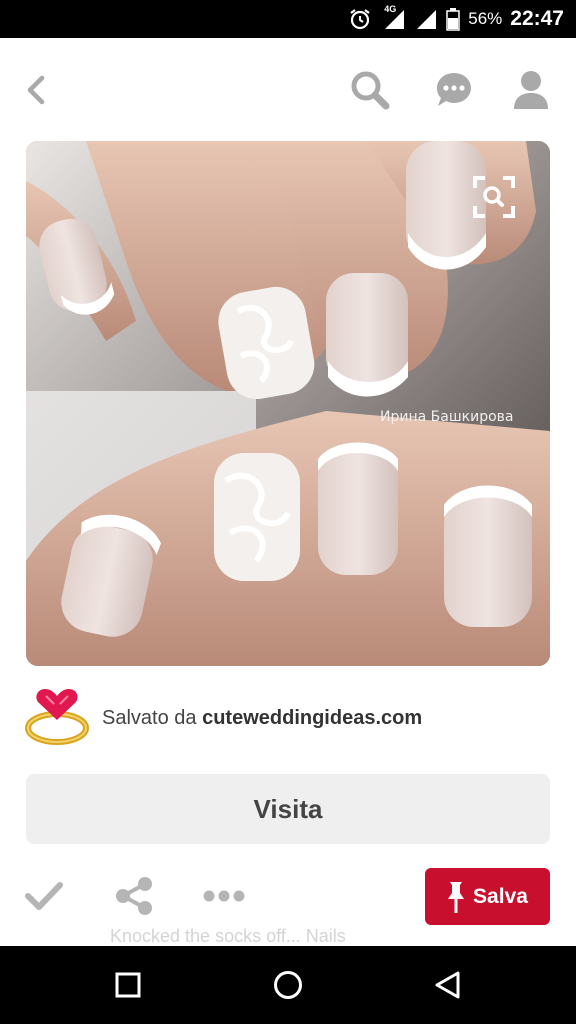  I want to click on visual-search-button, so click(494, 197).